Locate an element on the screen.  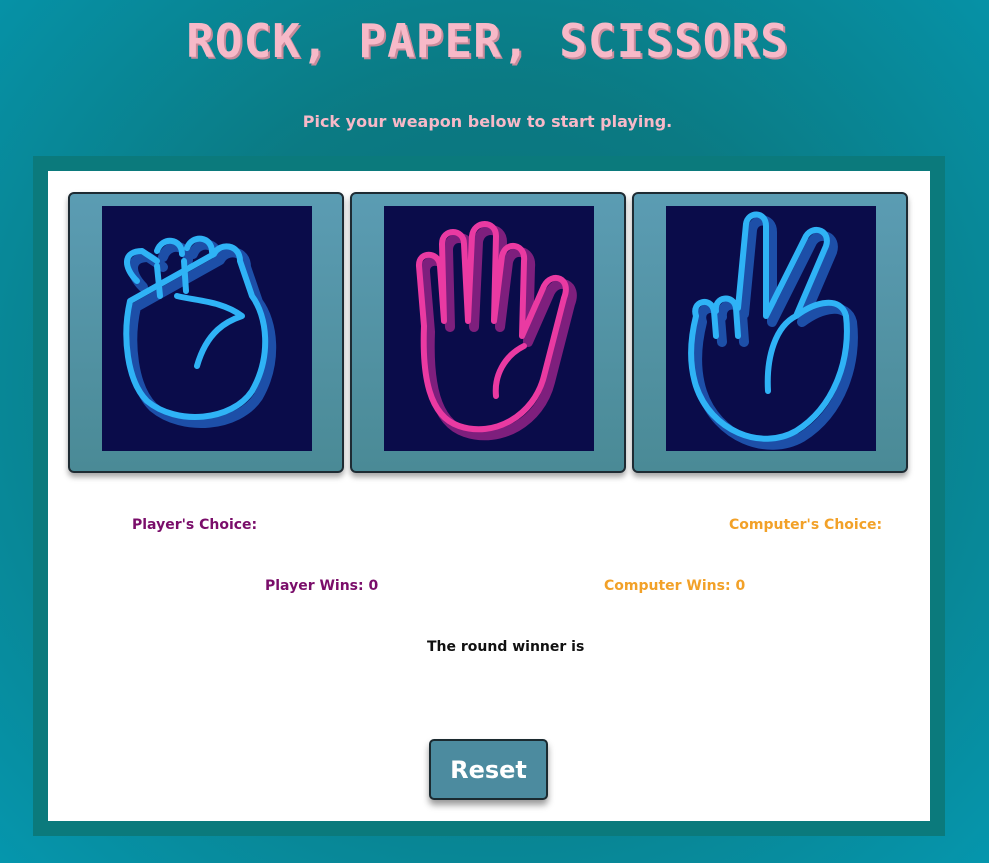
page-subtitle: Pick your weapon below to start playing. is located at coordinates (487, 121).